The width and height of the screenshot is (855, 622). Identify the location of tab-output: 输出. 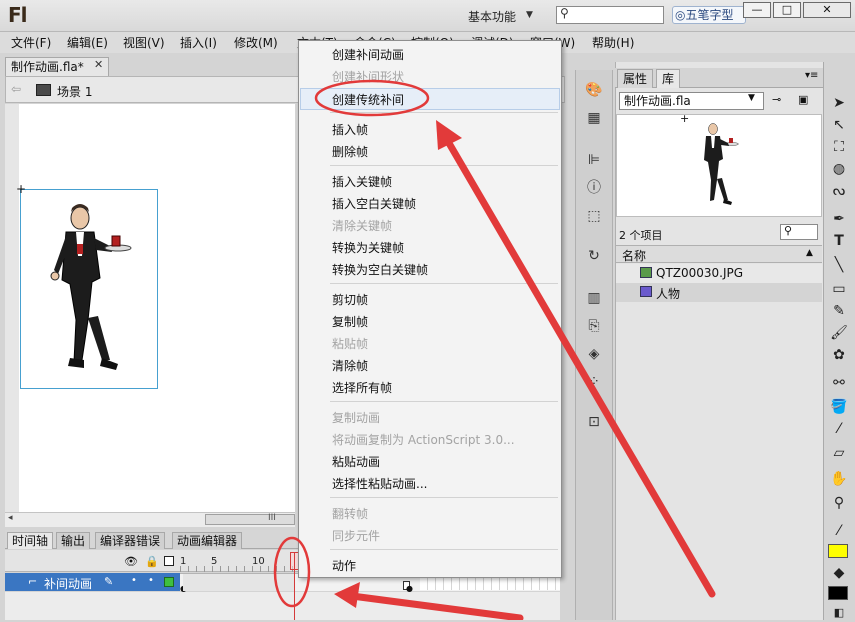
(73, 540).